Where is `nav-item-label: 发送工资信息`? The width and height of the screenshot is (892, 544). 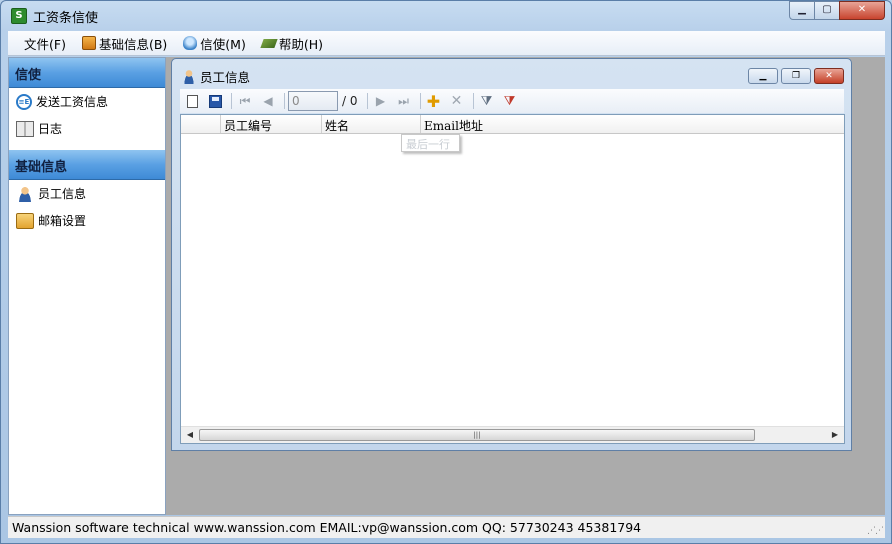 nav-item-label: 发送工资信息 is located at coordinates (72, 102).